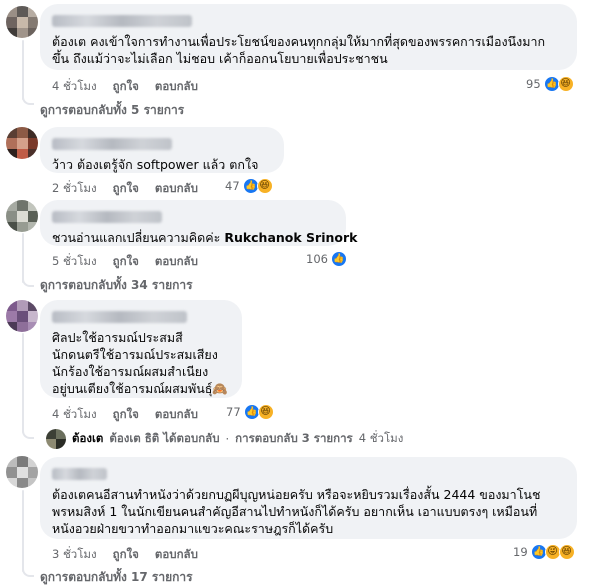 This screenshot has width=600, height=585. I want to click on reaction-summary: 95 👍 😆, so click(550, 84).